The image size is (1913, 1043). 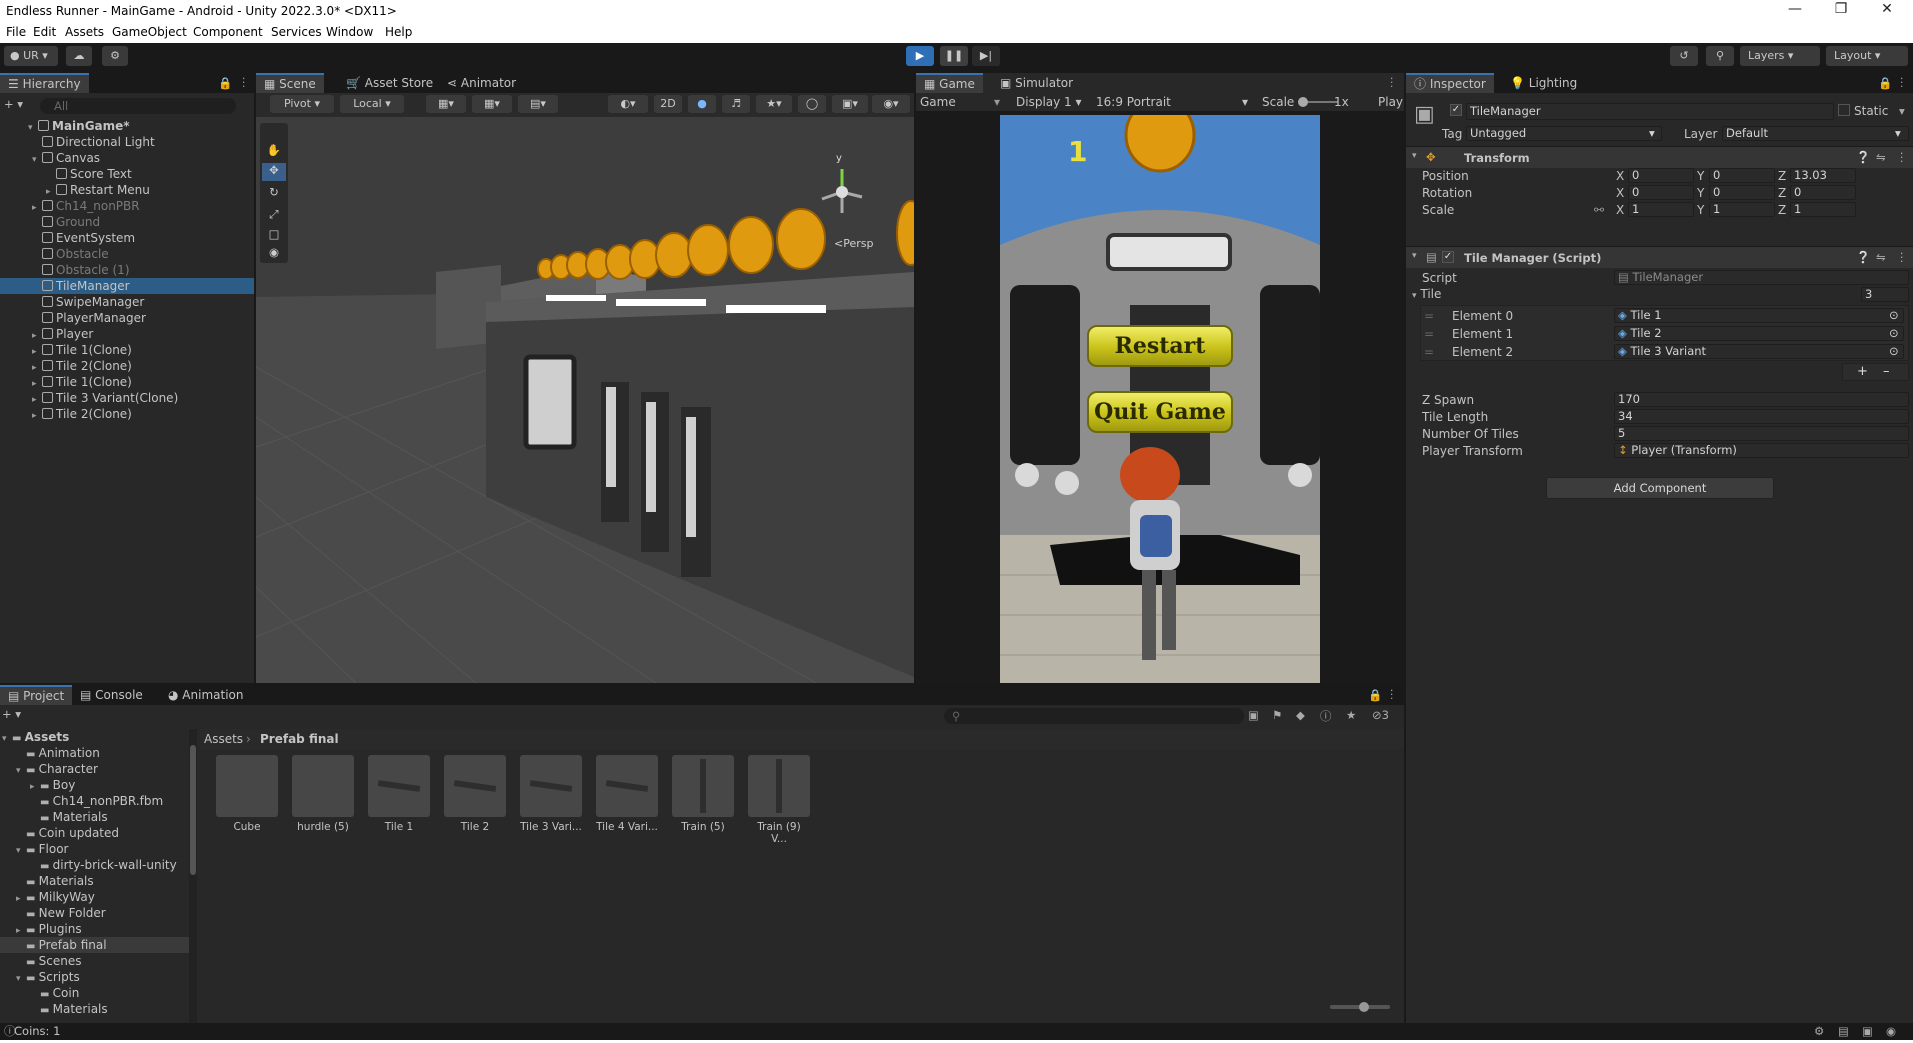 I want to click on grid-snap-icon: ▦▾, so click(x=446, y=104).